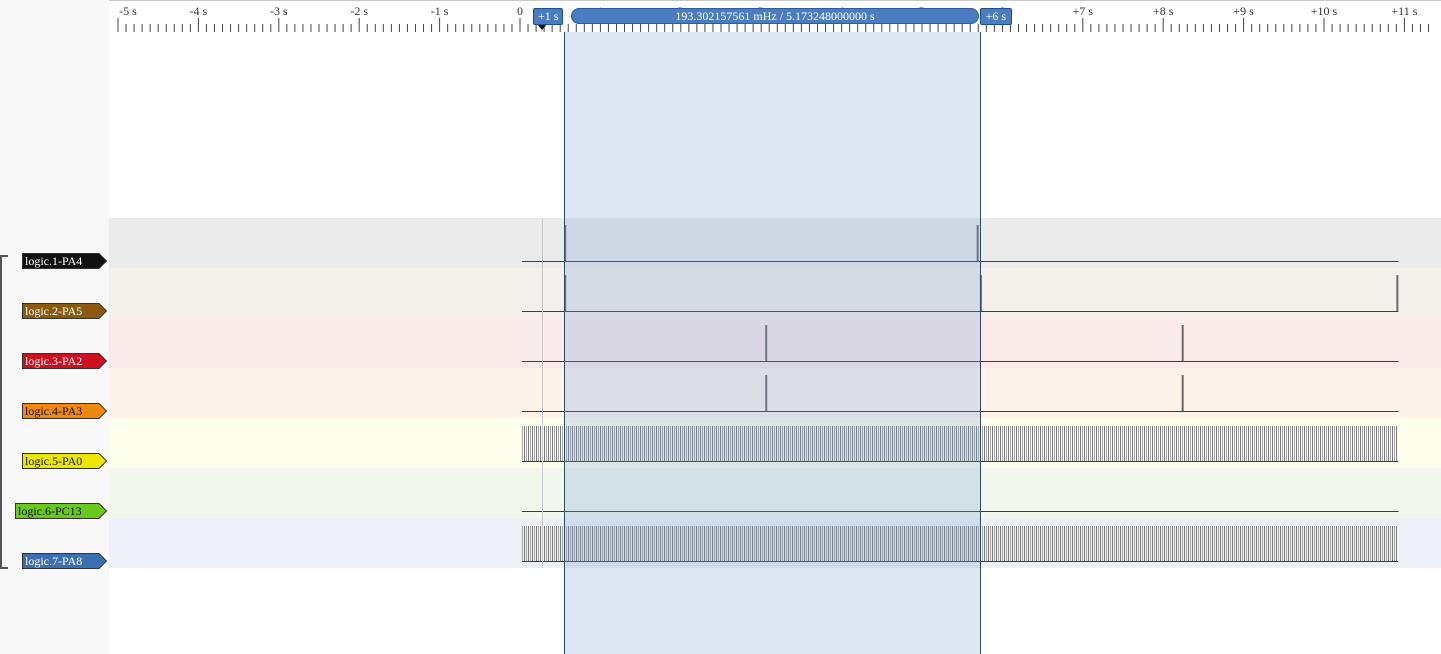 This screenshot has height=654, width=1441. What do you see at coordinates (542, 393) in the screenshot?
I see `trigger-line` at bounding box center [542, 393].